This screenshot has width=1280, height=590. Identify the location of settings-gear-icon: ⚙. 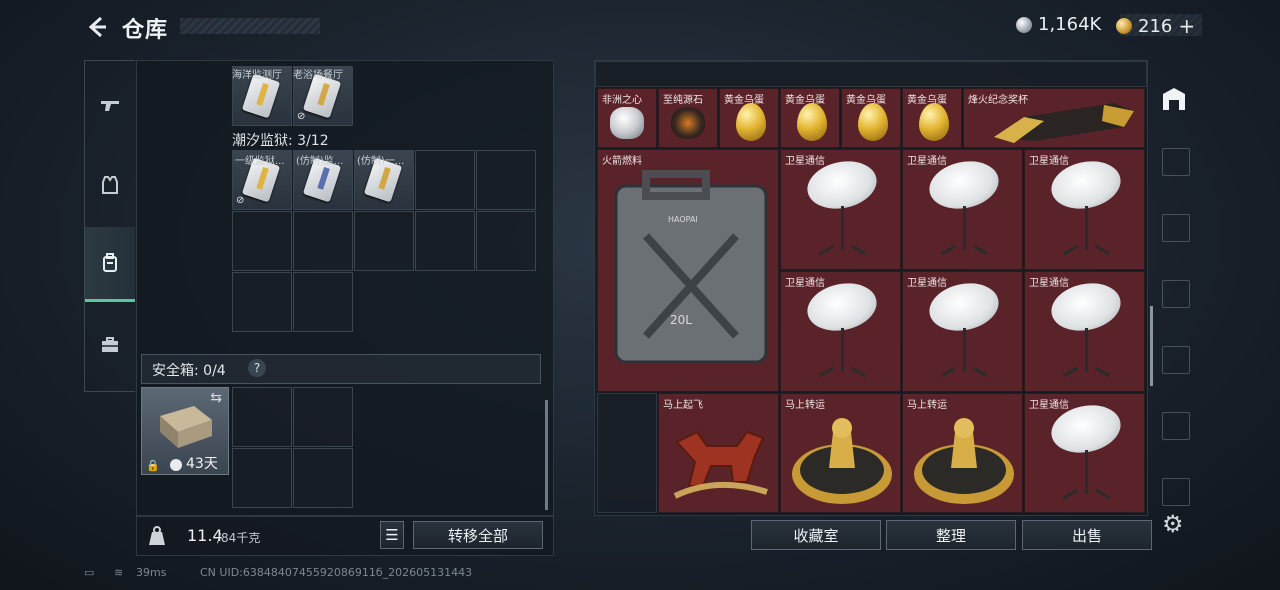
(1173, 524).